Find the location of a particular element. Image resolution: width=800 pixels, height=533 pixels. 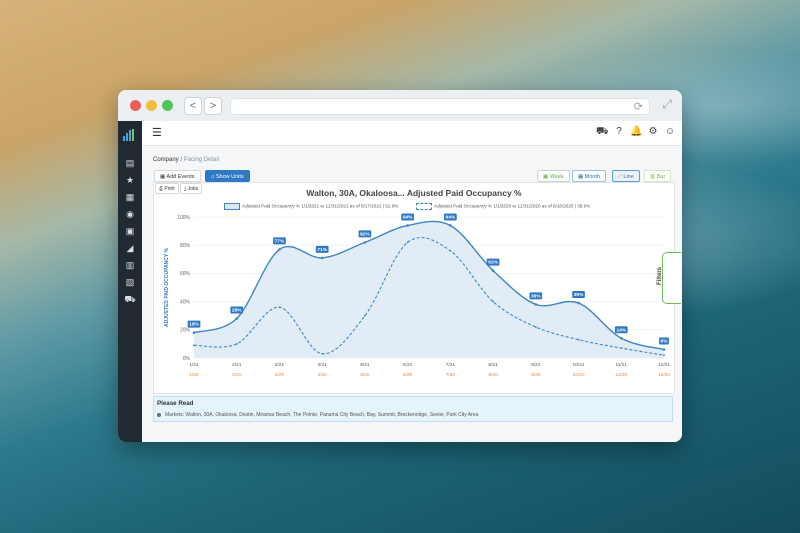

data-label: 71% is located at coordinates (322, 250).